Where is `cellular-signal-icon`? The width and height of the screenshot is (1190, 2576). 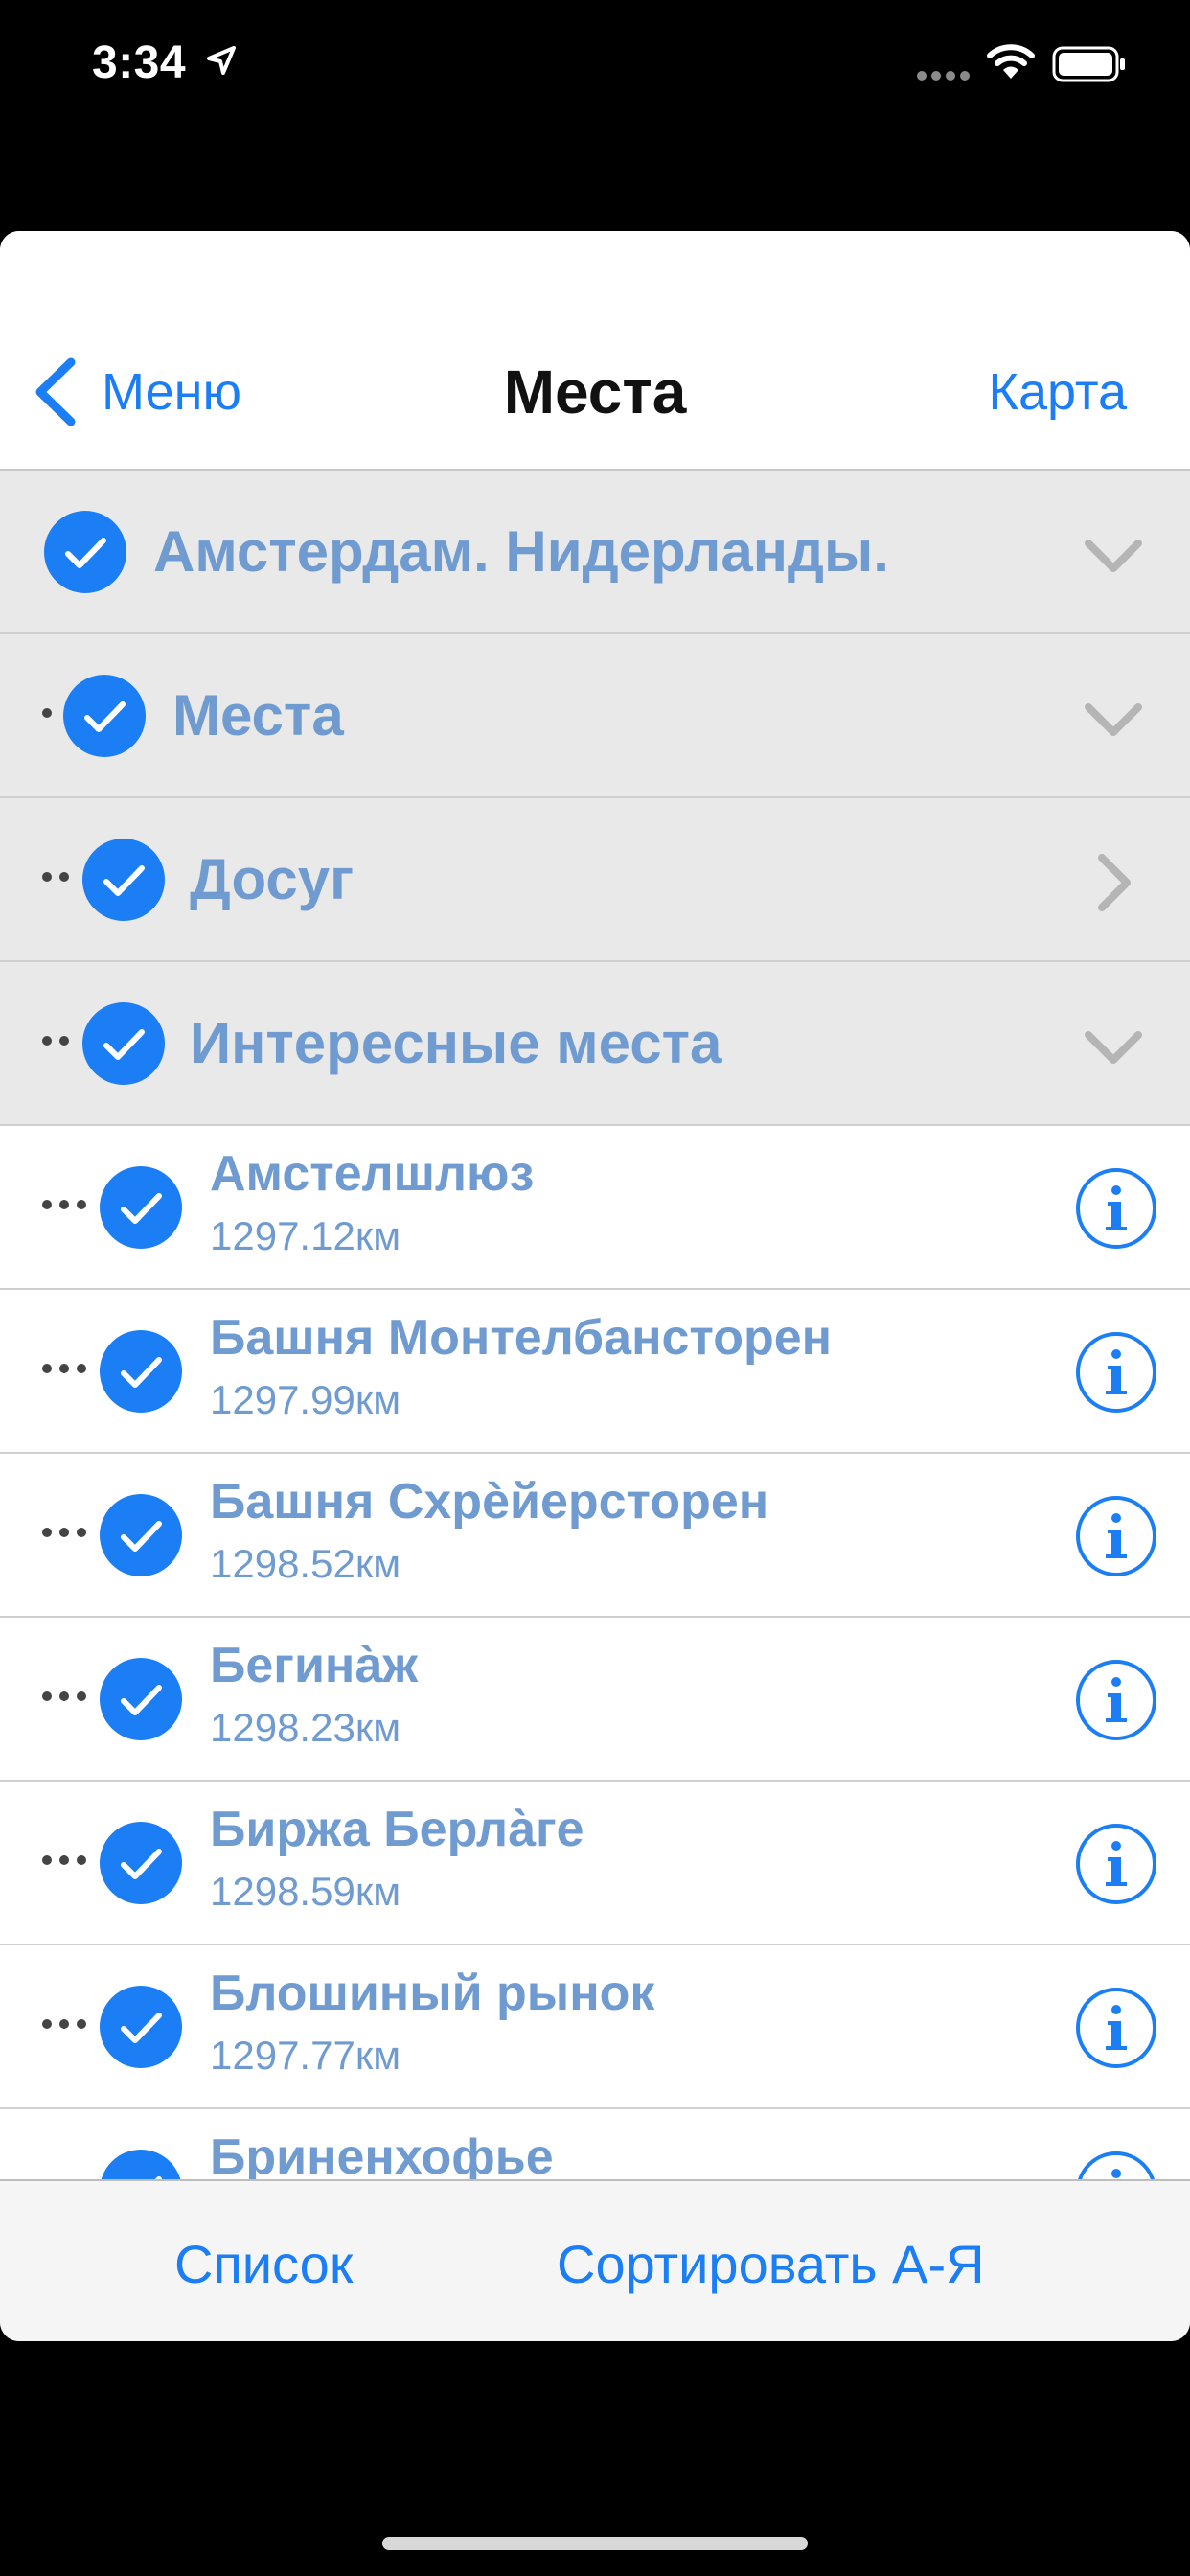
cellular-signal-icon is located at coordinates (944, 75).